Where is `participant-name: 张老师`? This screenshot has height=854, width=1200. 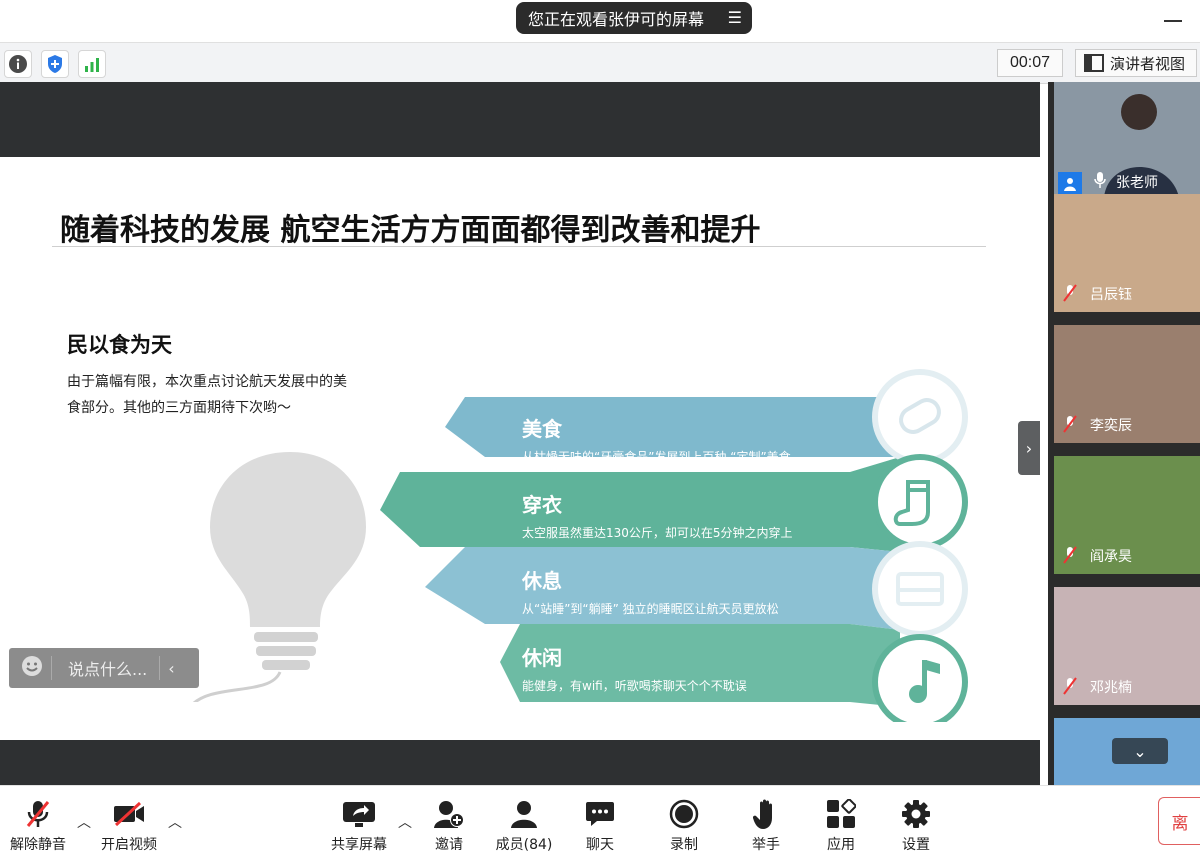
participant-name: 张老师 is located at coordinates (1137, 183).